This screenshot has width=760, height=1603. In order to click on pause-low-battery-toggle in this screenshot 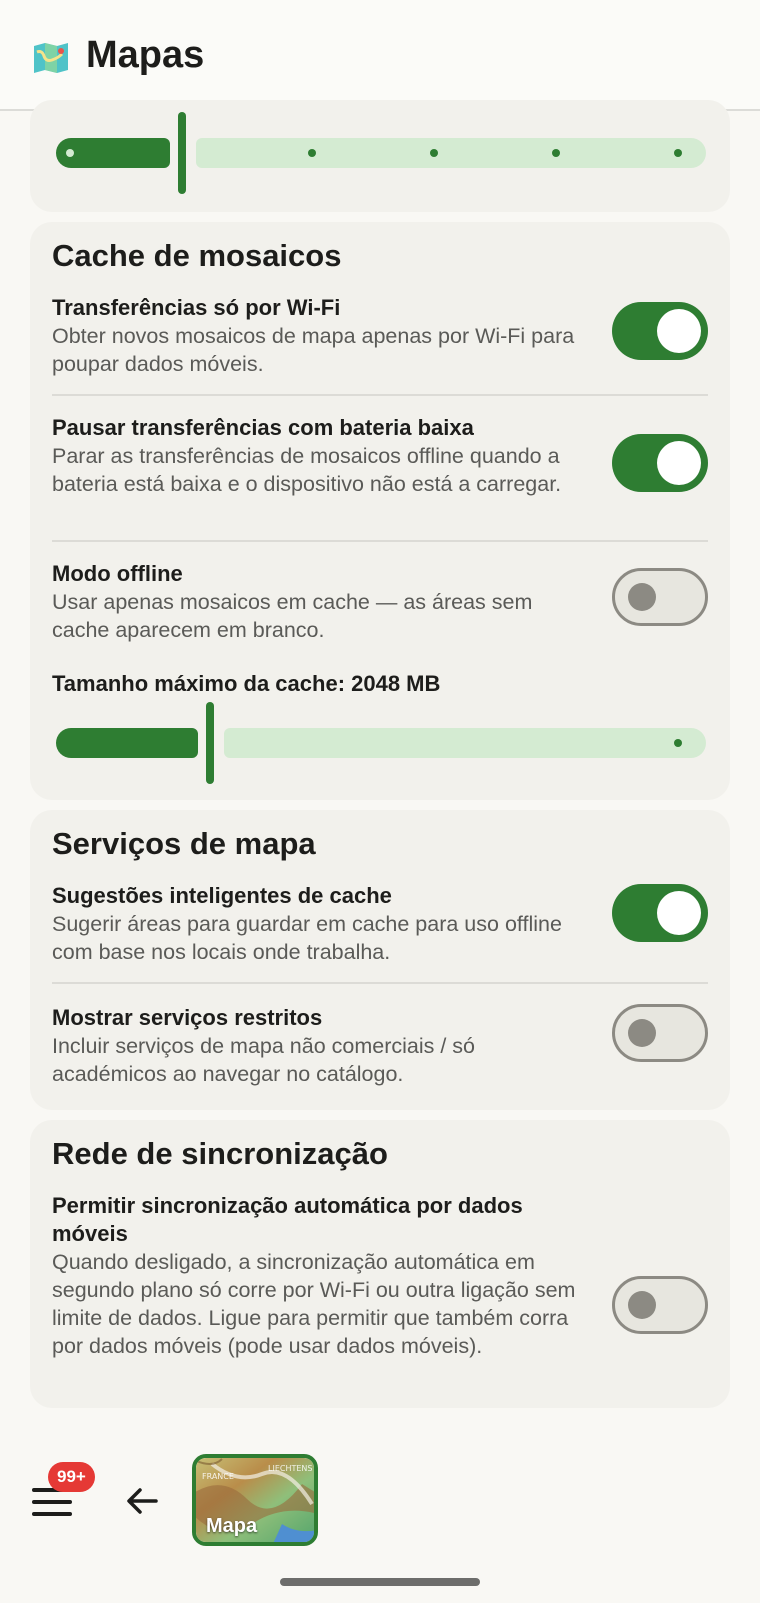, I will do `click(660, 463)`.